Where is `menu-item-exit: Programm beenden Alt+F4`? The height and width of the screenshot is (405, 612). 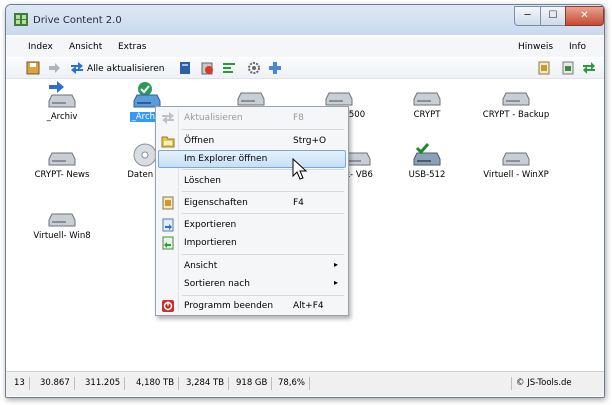 menu-item-exit: Programm beenden Alt+F4 is located at coordinates (252, 306).